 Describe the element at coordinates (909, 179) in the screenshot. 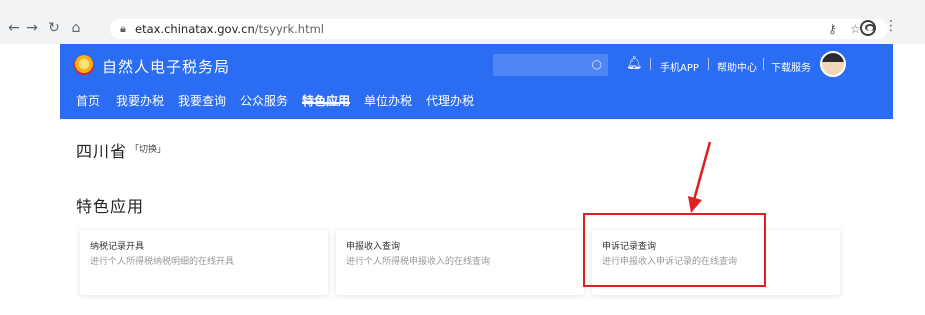

I see `page-gutter` at that location.